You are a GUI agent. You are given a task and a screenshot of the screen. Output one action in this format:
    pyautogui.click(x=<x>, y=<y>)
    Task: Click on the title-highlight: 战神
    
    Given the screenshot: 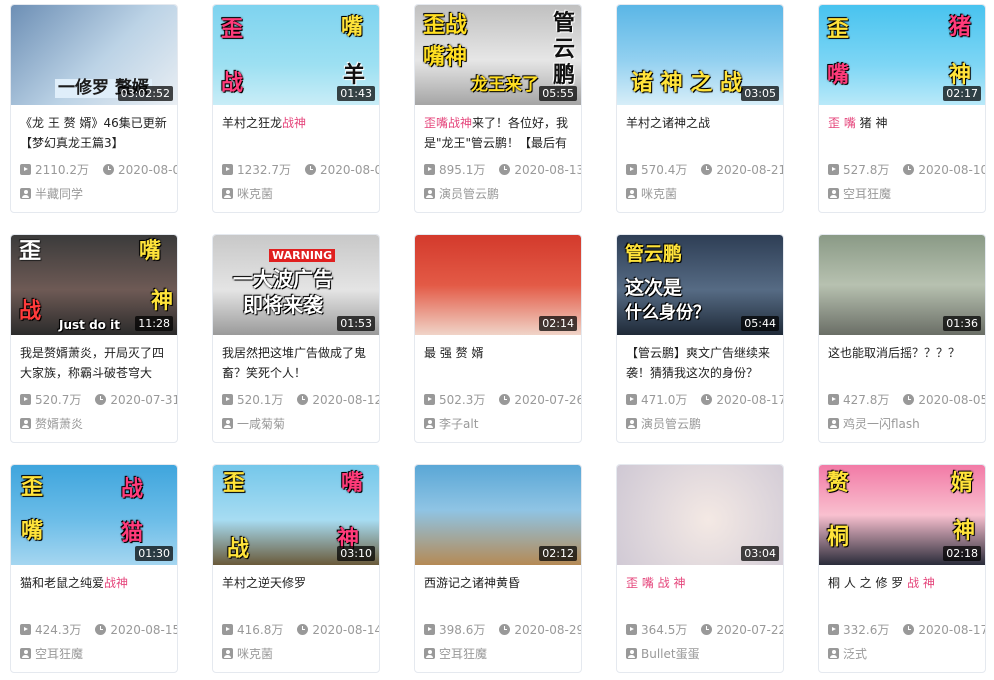 What is the action you would take?
    pyautogui.click(x=294, y=123)
    